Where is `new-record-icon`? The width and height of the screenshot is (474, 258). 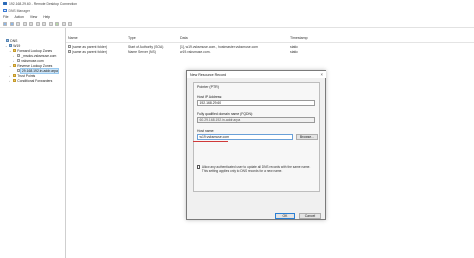 new-record-icon is located at coordinates (63, 23).